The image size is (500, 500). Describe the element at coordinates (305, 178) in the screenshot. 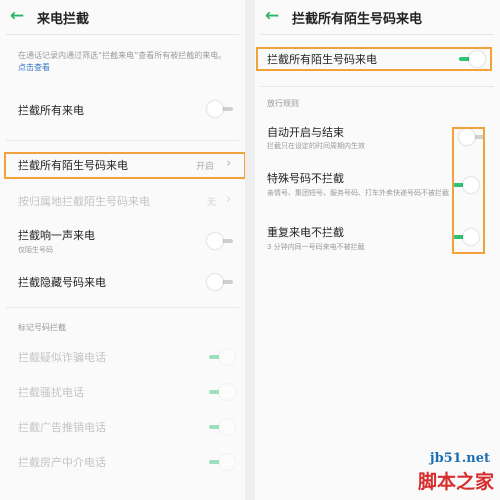

I see `rule-special-label: 特殊号码不拦截` at that location.